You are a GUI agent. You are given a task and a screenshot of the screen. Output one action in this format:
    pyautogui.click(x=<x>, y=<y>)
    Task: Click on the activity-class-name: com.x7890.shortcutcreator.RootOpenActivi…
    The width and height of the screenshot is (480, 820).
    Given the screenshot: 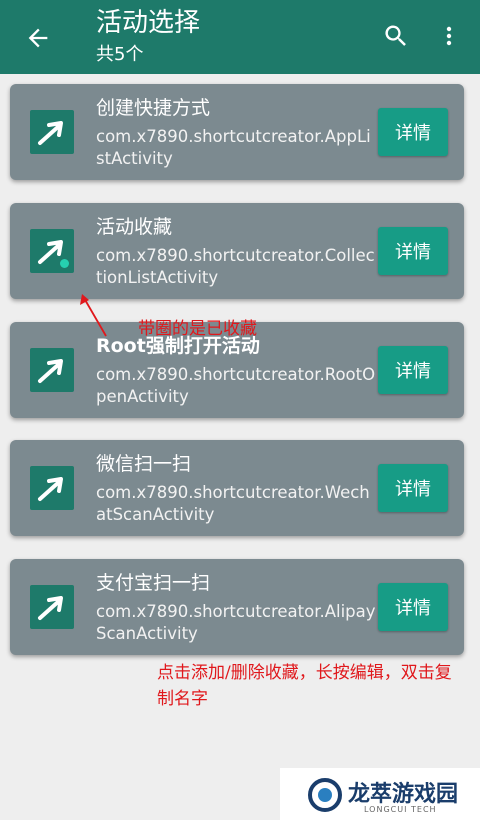 What is the action you would take?
    pyautogui.click(x=236, y=385)
    